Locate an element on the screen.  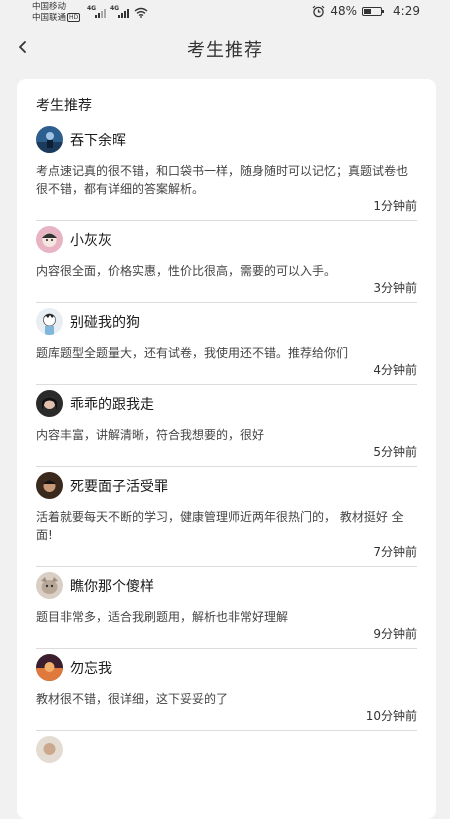
review-username: 别碰我的狗 is located at coordinates (105, 322).